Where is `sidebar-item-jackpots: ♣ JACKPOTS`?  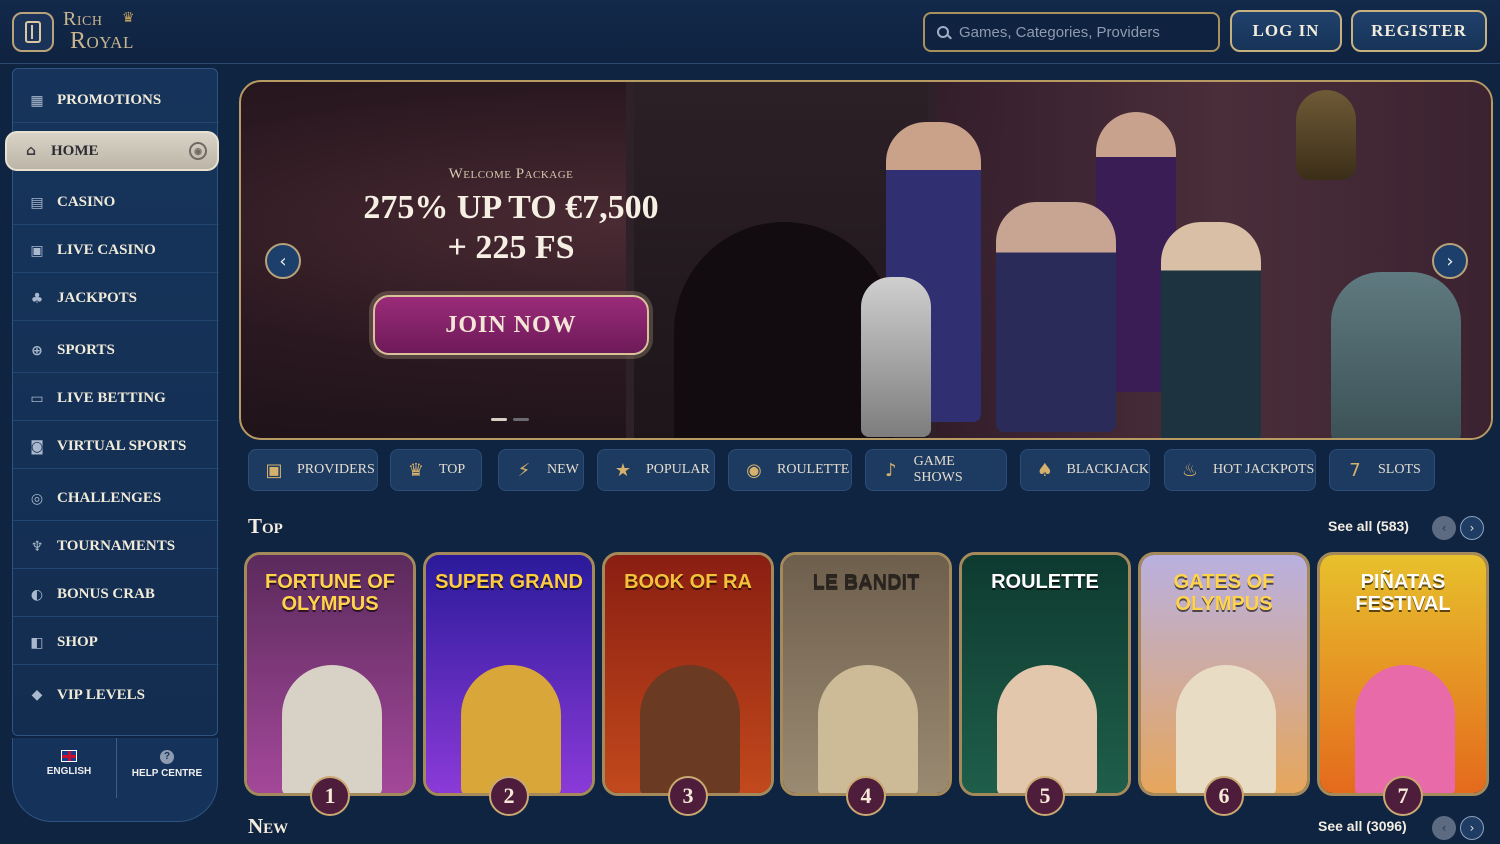
sidebar-item-jackpots: ♣ JACKPOTS is located at coordinates (116, 299).